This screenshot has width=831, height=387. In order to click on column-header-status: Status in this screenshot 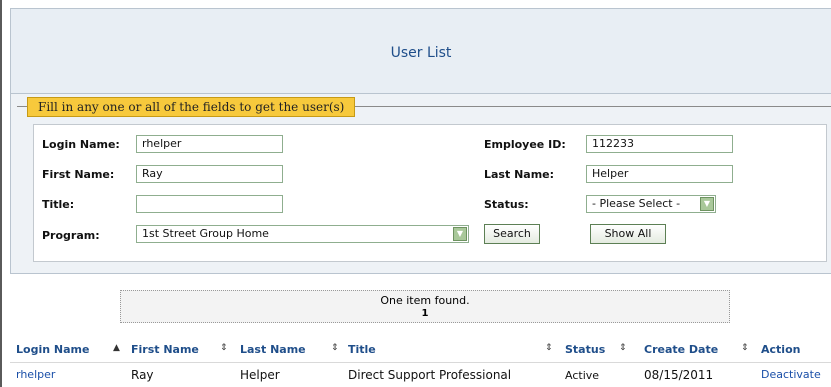, I will do `click(585, 349)`.